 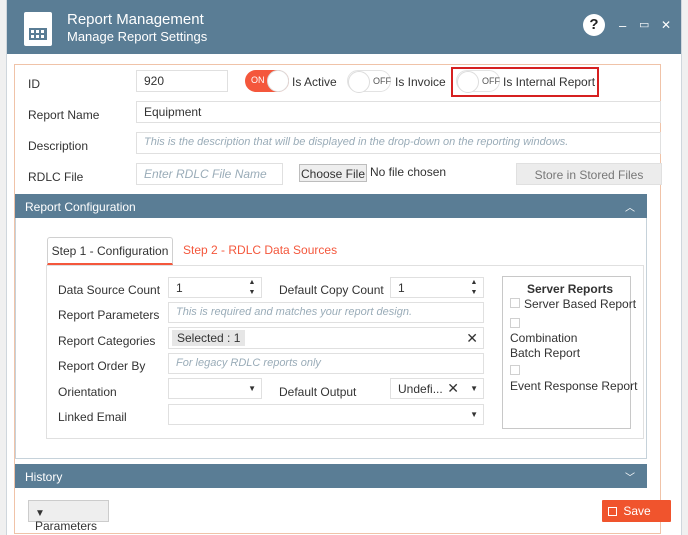 I want to click on report-configuration-header: Report Configuration ︿, so click(x=331, y=206).